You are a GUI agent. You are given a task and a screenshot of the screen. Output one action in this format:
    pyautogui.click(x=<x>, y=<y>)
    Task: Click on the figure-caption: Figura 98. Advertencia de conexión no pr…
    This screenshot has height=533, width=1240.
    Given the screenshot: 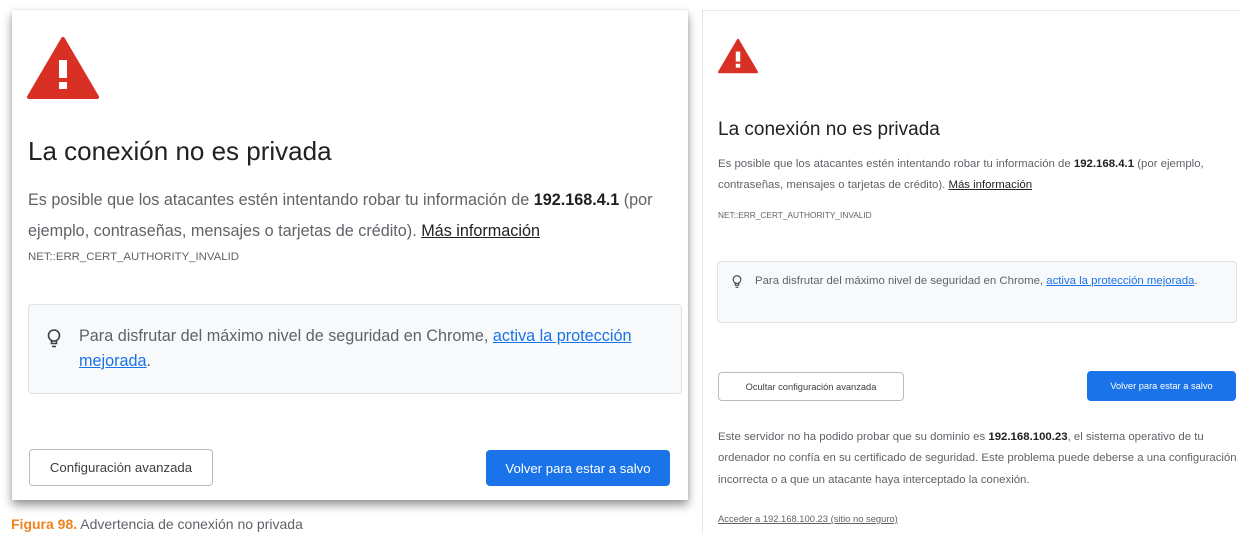 What is the action you would take?
    pyautogui.click(x=157, y=524)
    